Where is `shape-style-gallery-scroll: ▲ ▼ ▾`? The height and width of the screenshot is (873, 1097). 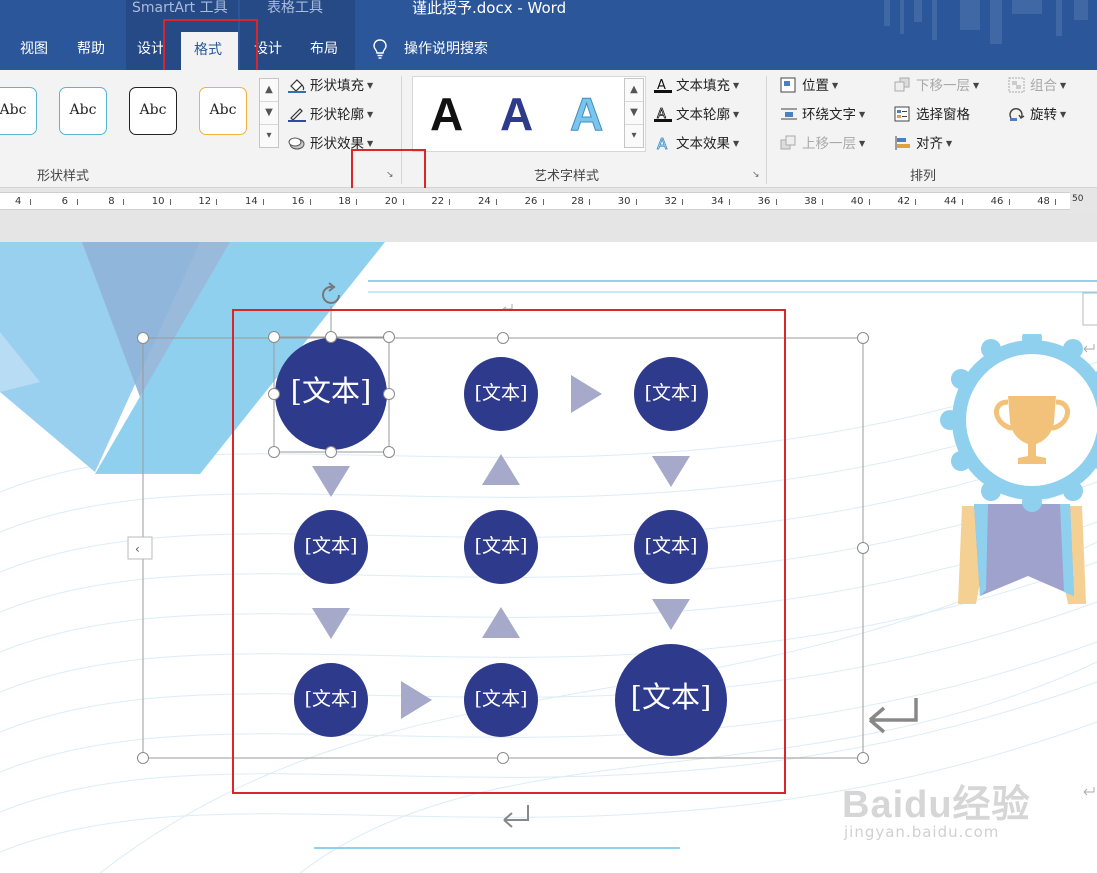 shape-style-gallery-scroll: ▲ ▼ ▾ is located at coordinates (269, 113).